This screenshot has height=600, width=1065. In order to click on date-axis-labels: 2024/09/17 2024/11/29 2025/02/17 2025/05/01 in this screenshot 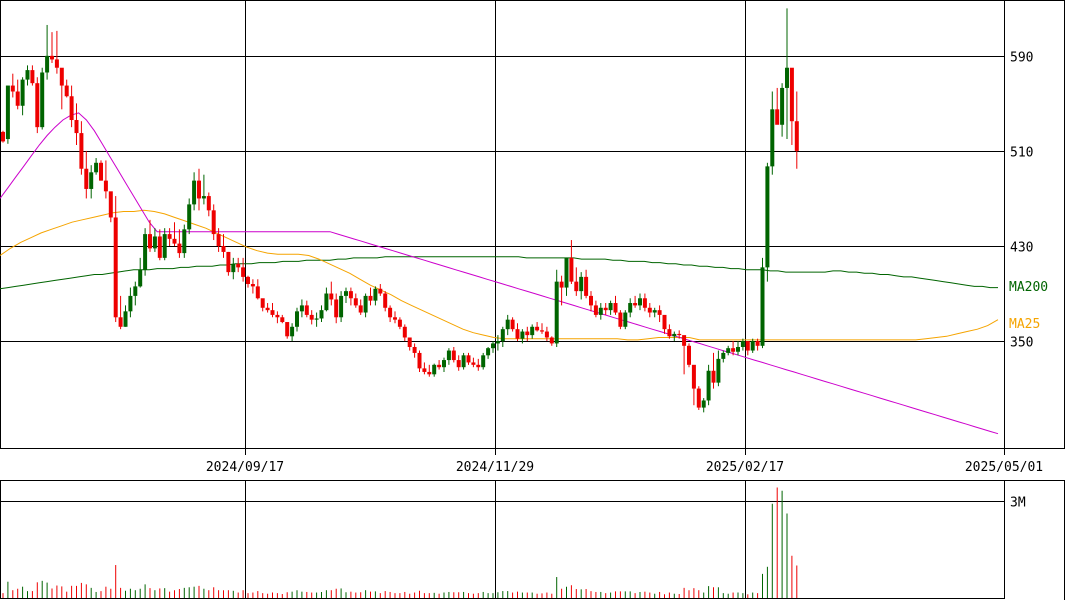, I will do `click(624, 467)`.